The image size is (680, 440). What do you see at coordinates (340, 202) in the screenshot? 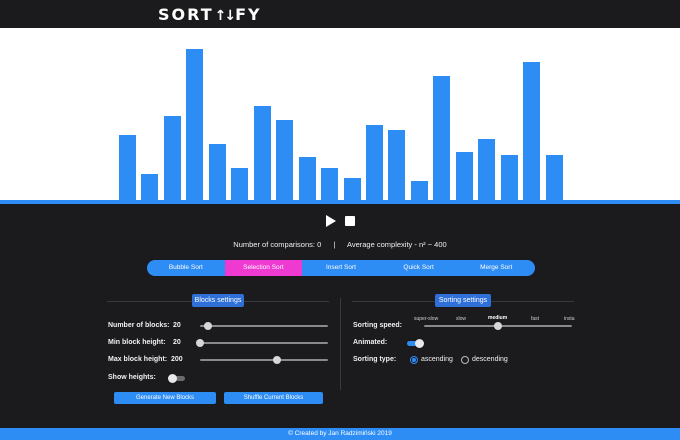
I see `stage-baseline` at bounding box center [340, 202].